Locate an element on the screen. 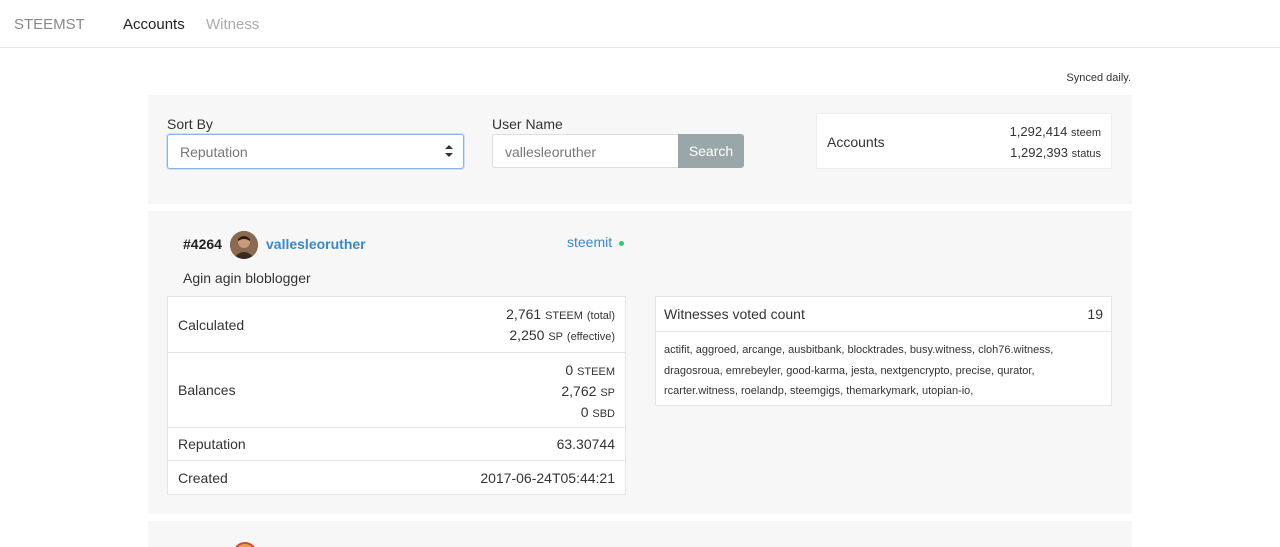 Image resolution: width=1280 pixels, height=547 pixels. balances-label: Balances is located at coordinates (207, 390).